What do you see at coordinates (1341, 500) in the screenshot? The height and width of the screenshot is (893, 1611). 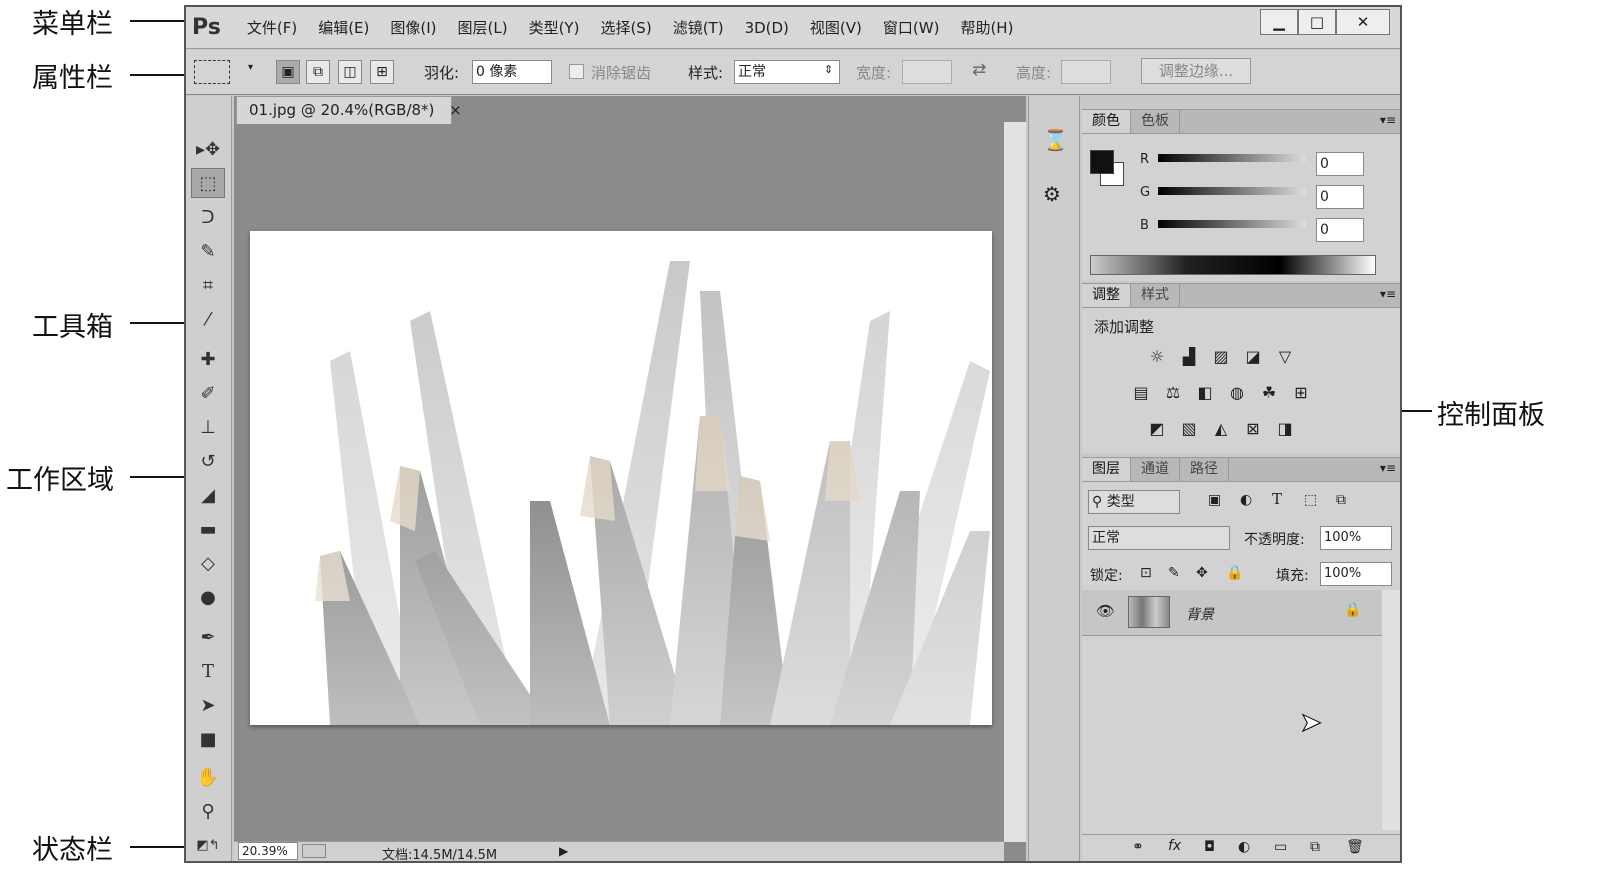 I see `filter-smart-icon: ⧉` at bounding box center [1341, 500].